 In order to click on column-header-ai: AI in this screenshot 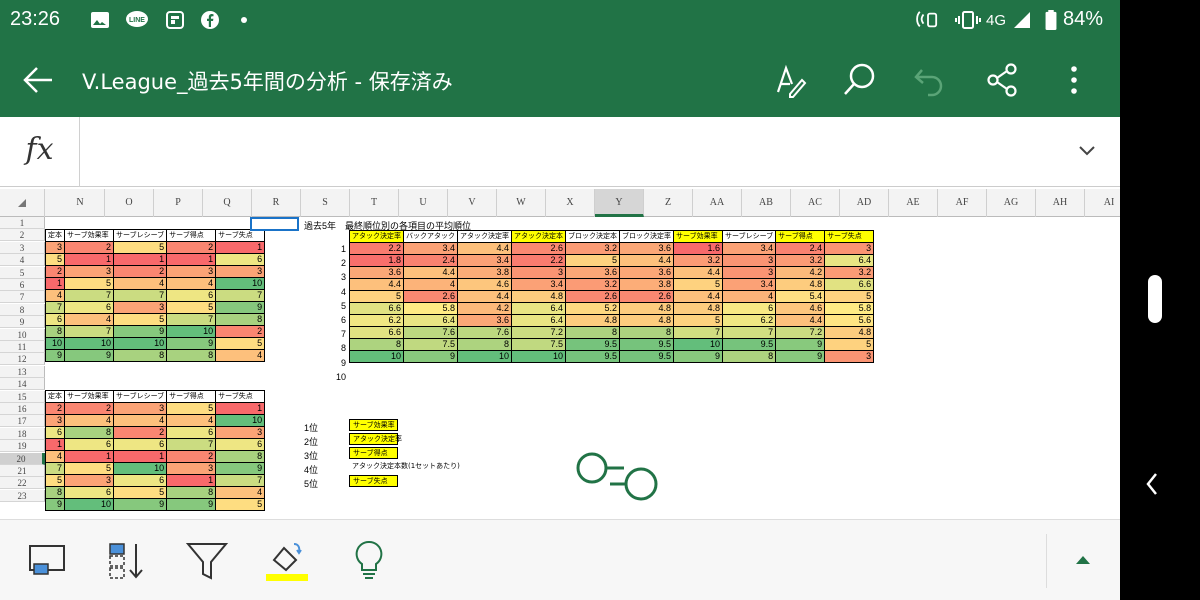, I will do `click(1102, 203)`.